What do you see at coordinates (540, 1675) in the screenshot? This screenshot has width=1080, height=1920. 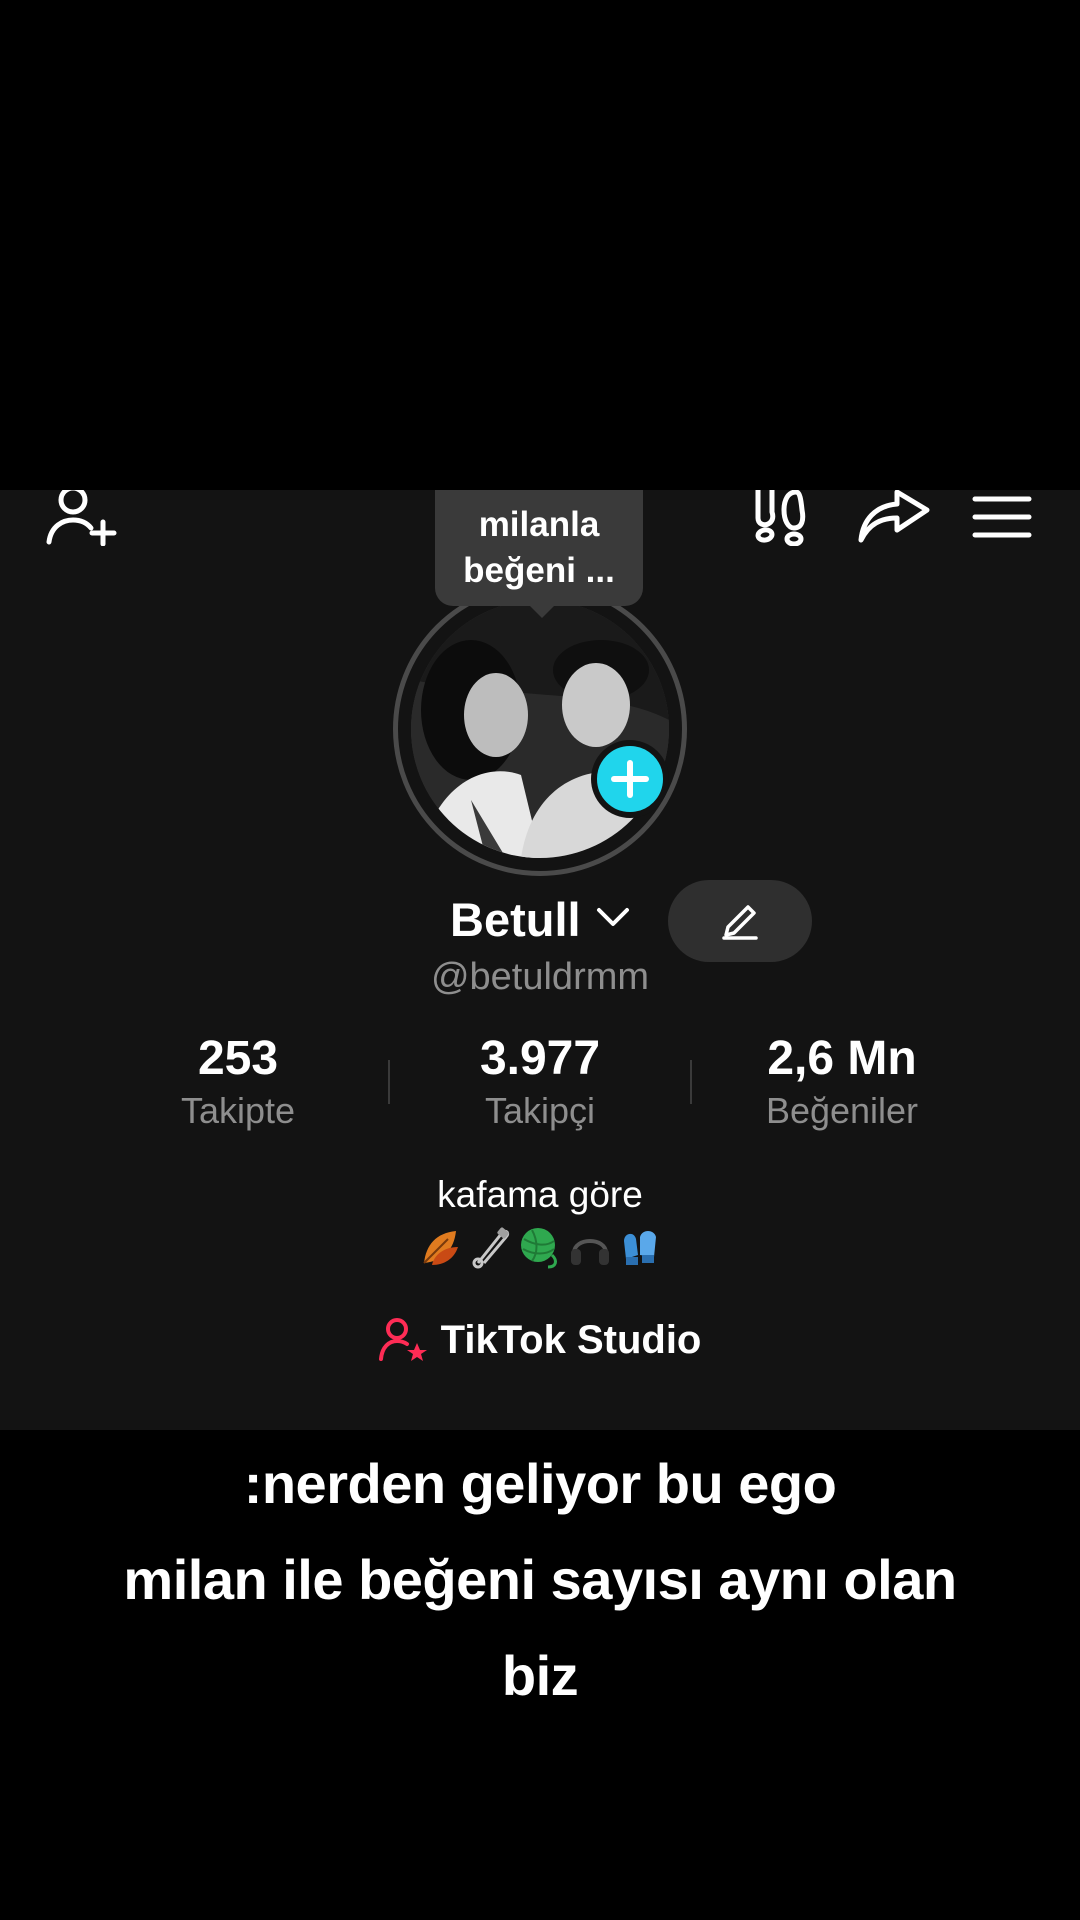 I see `caption-line: biz` at bounding box center [540, 1675].